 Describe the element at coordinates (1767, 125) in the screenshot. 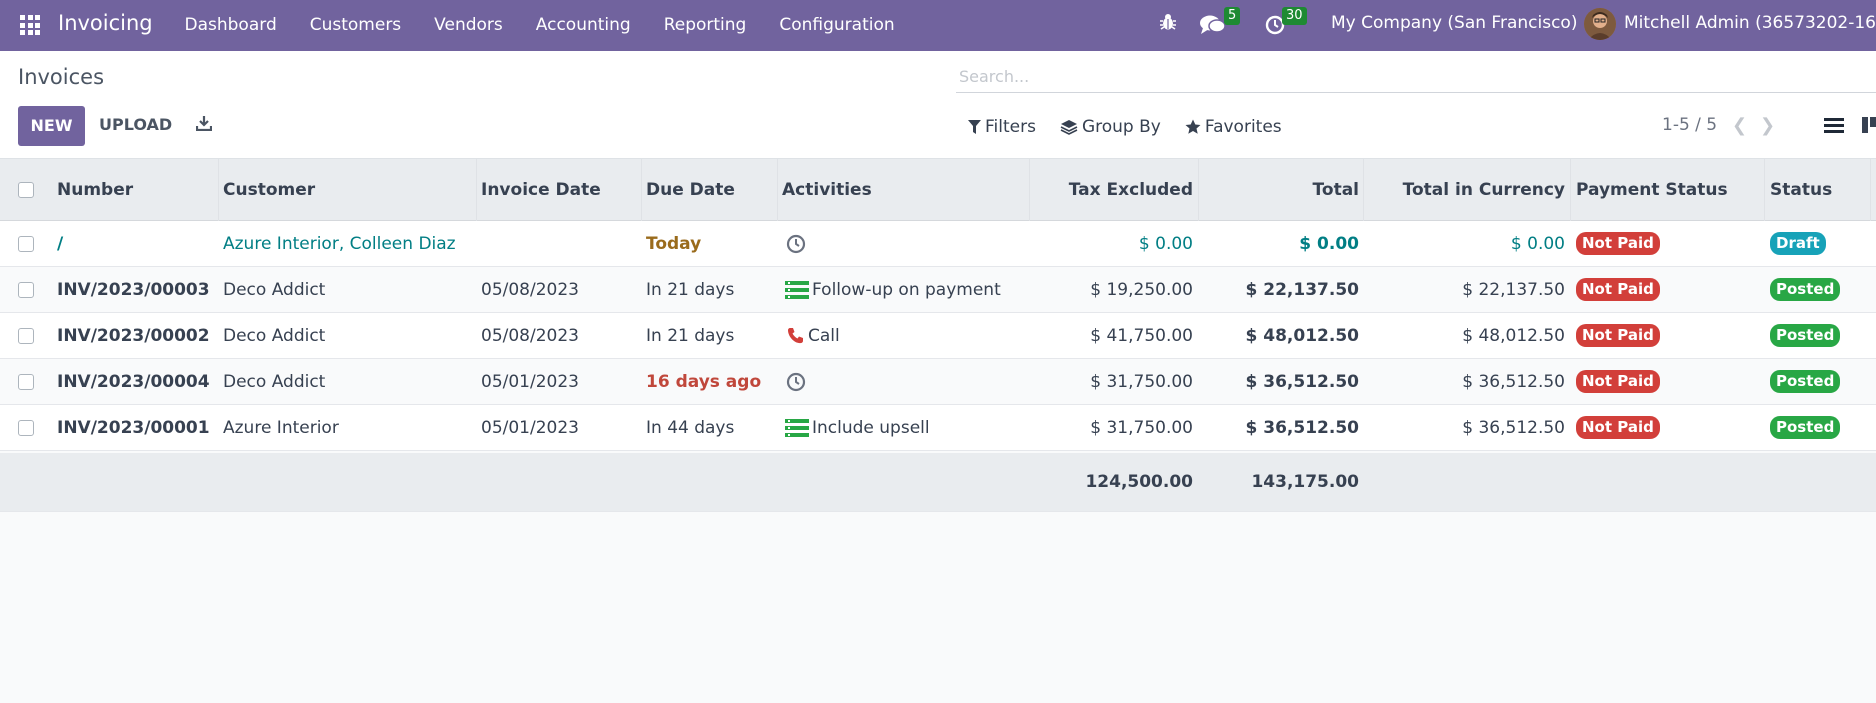

I see `pager-next-icon: ❯` at that location.